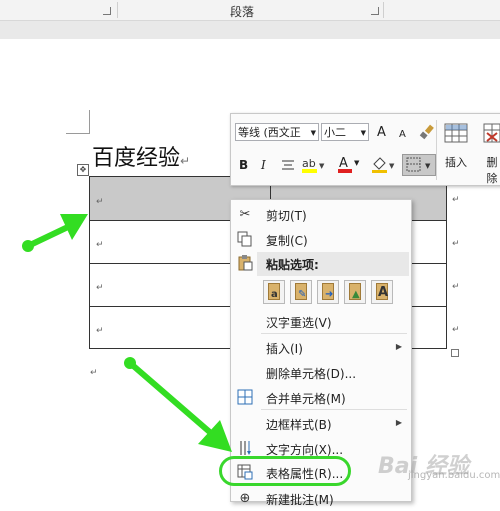 Image resolution: width=500 pixels, height=511 pixels. Describe the element at coordinates (285, 471) in the screenshot. I see `table-properties-highlight` at that location.